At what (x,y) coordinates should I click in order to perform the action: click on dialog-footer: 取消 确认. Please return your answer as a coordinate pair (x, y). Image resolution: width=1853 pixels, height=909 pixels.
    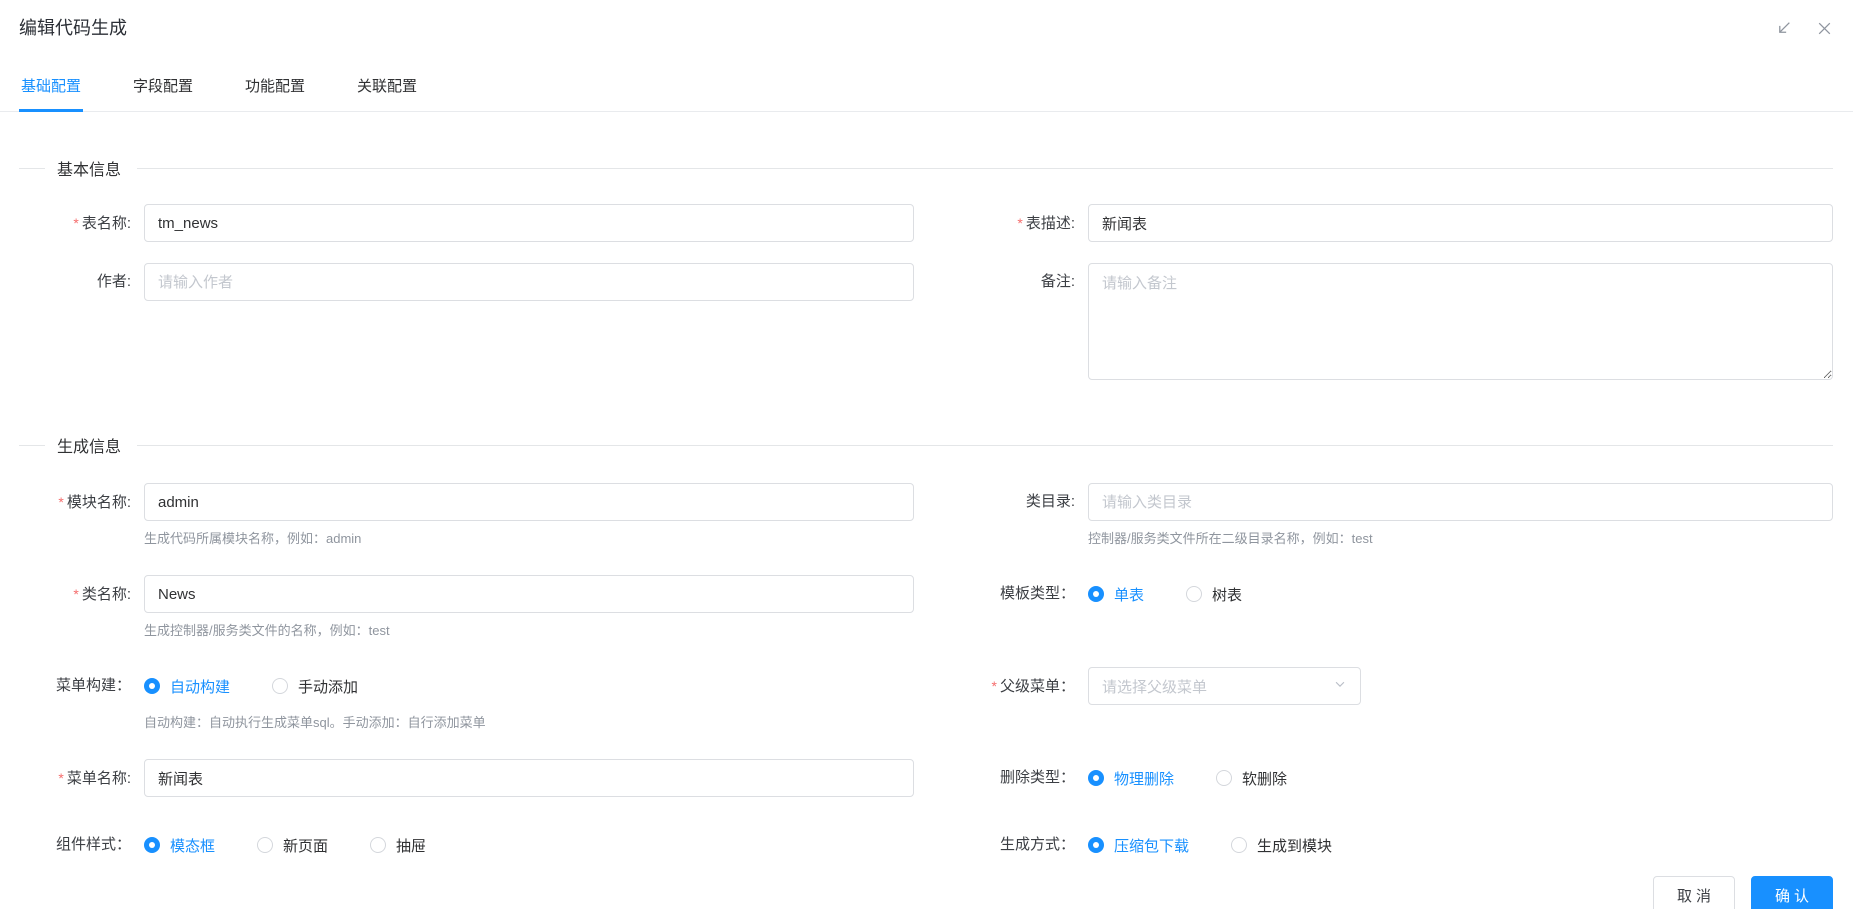
    Looking at the image, I should click on (926, 886).